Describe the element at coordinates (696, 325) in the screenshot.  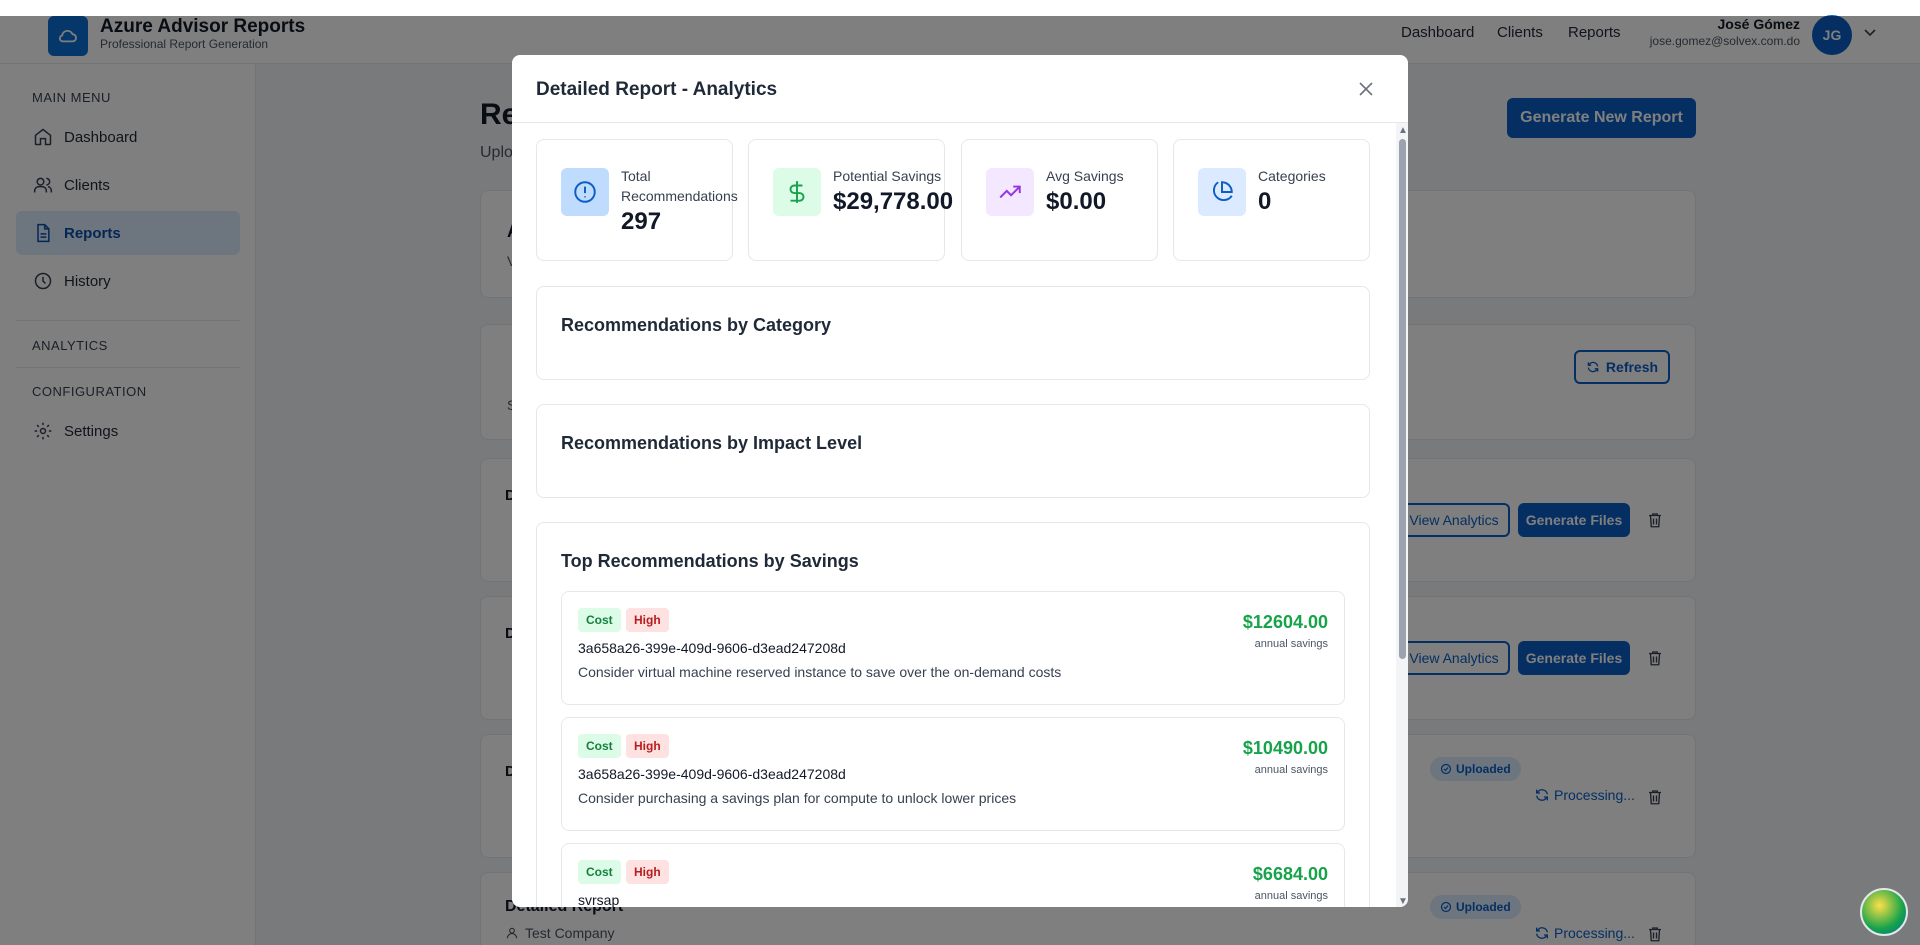
I see `section-title: Recommendations by Category` at that location.